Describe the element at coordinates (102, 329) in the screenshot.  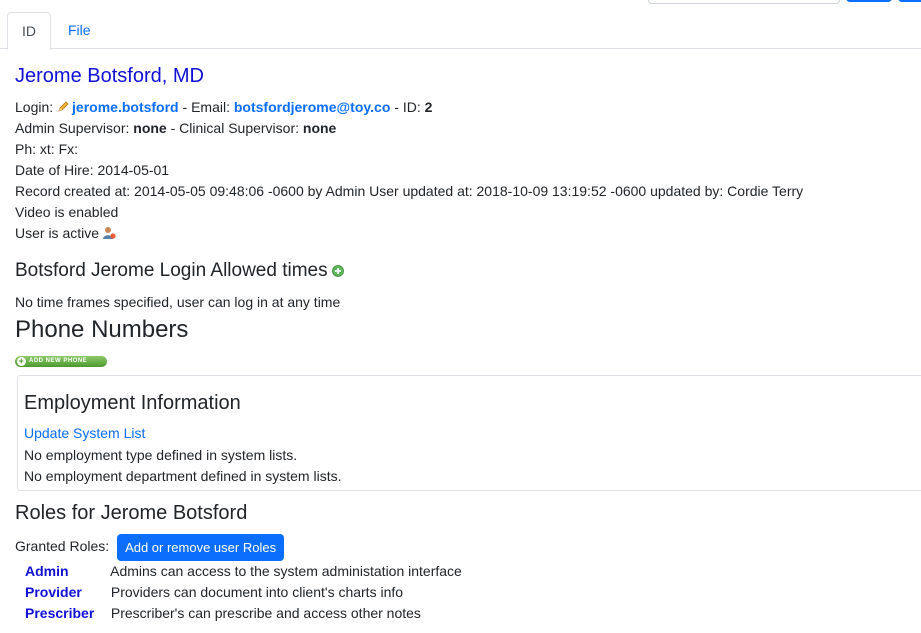
I see `phone-numbers-heading: Phone Numbers` at that location.